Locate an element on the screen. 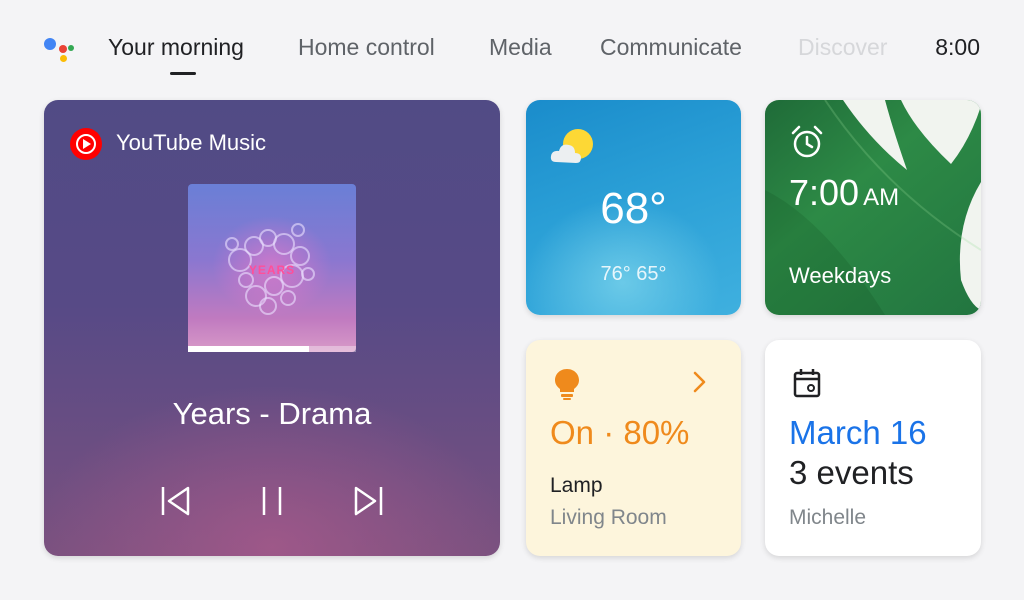  tab-media: Media is located at coordinates (520, 47).